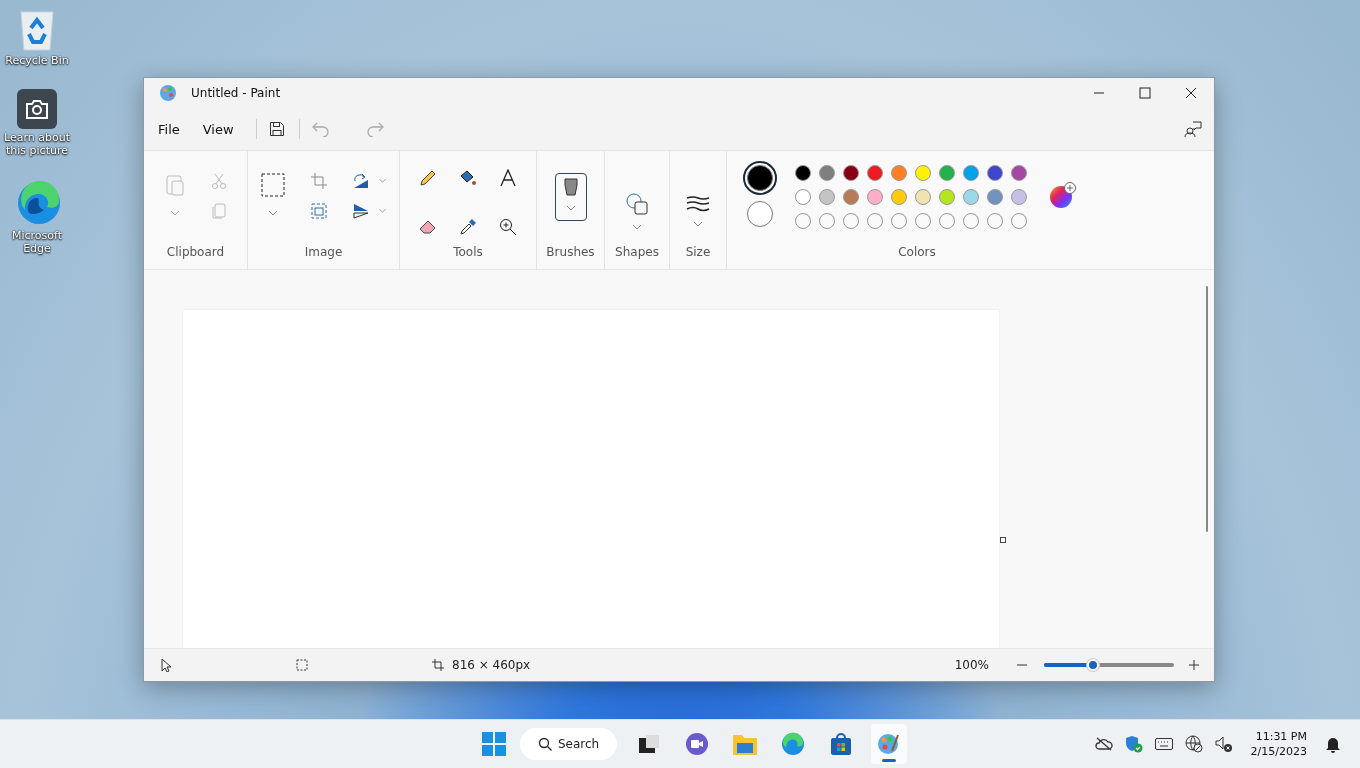 Image resolution: width=1360 pixels, height=768 pixels. I want to click on scissors-icon, so click(218, 181).